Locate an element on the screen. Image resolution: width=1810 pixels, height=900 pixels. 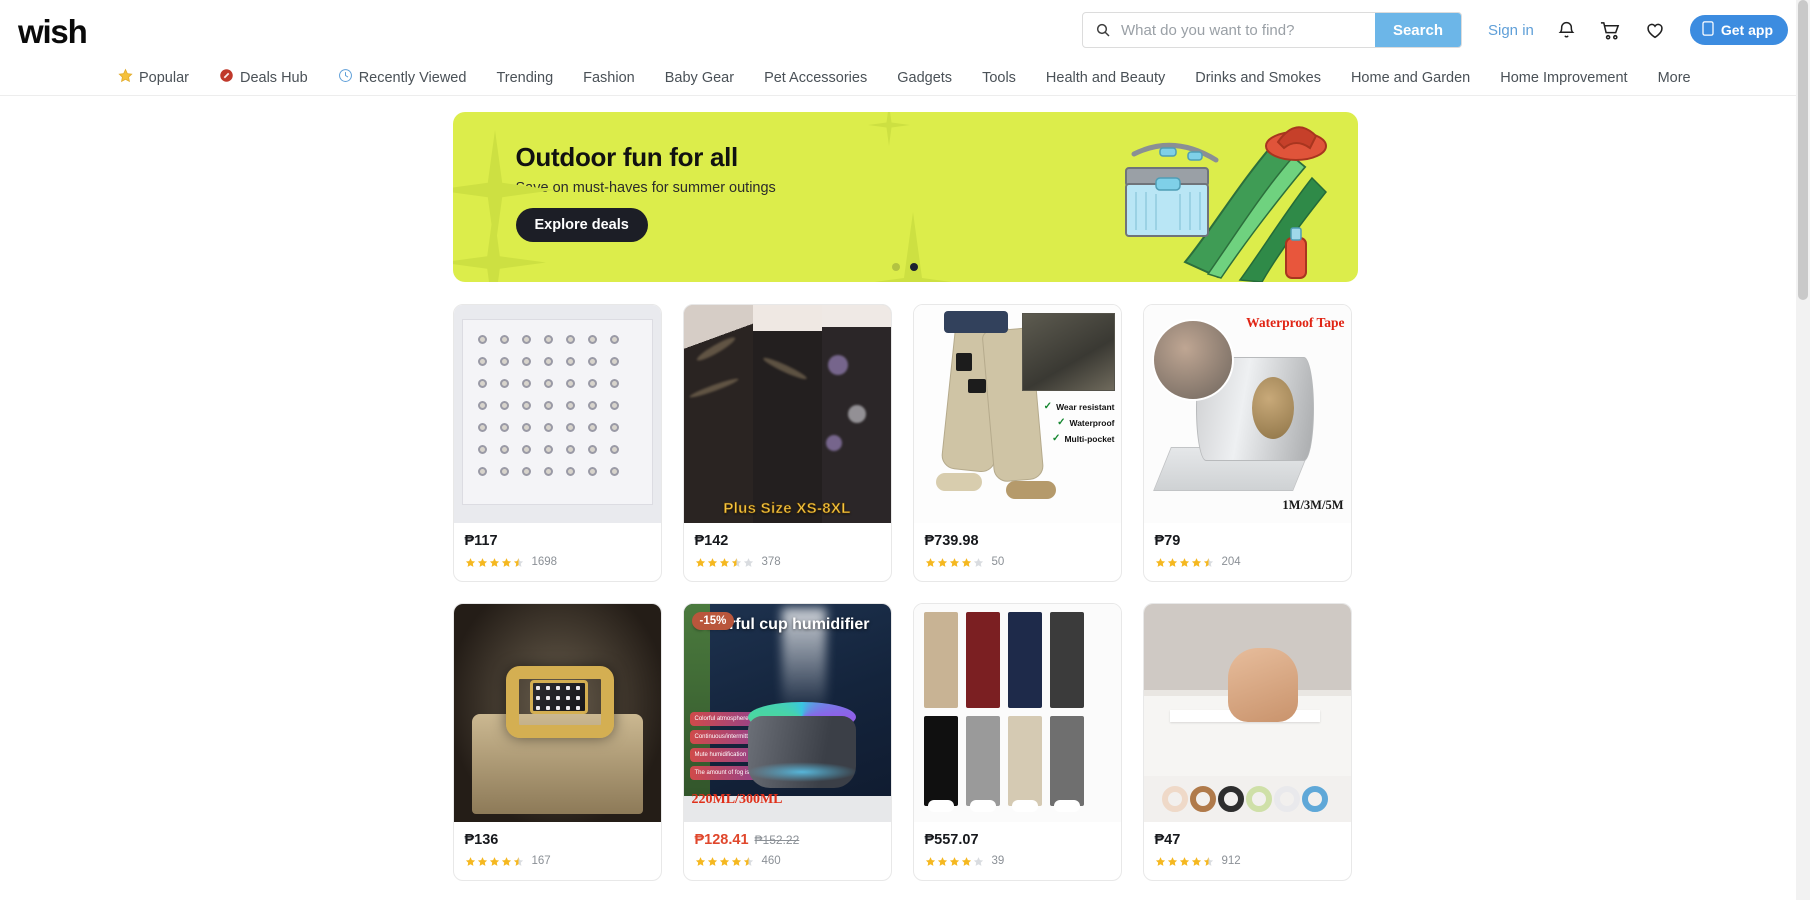
product-card: Waterproof Tape 1M/3M/5M ₱79 204 is located at coordinates (1247, 443).